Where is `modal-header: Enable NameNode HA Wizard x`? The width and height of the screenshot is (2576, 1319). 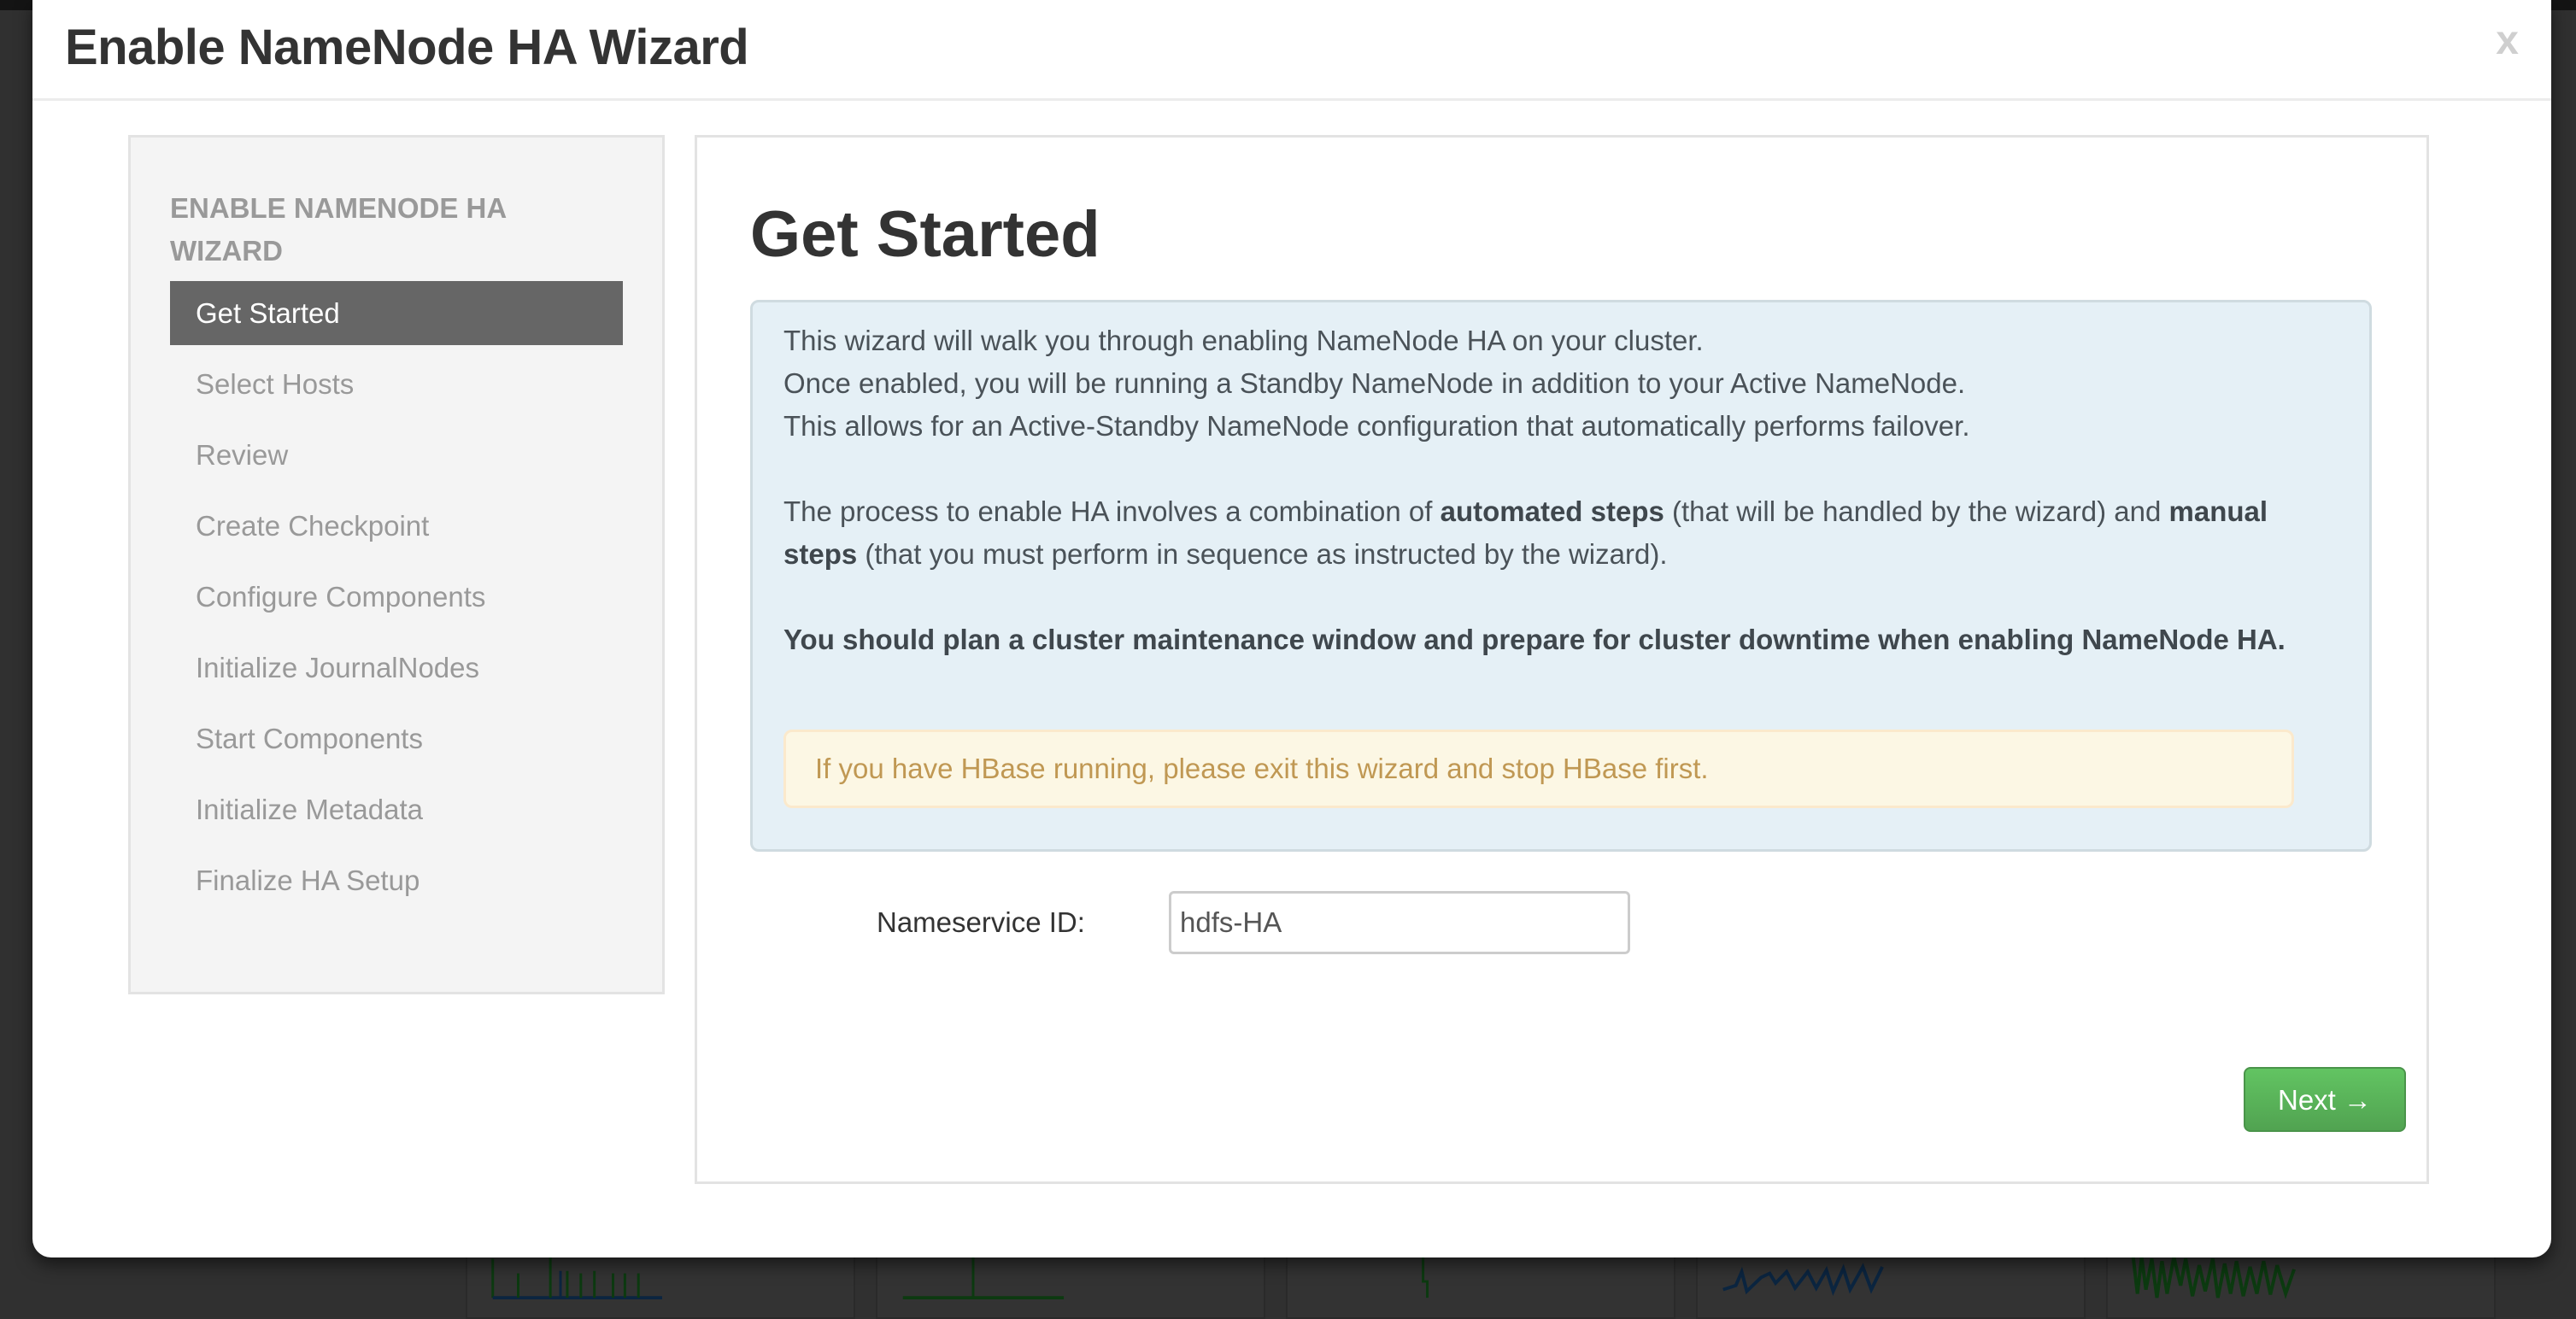
modal-header: Enable NameNode HA Wizard x is located at coordinates (1291, 51).